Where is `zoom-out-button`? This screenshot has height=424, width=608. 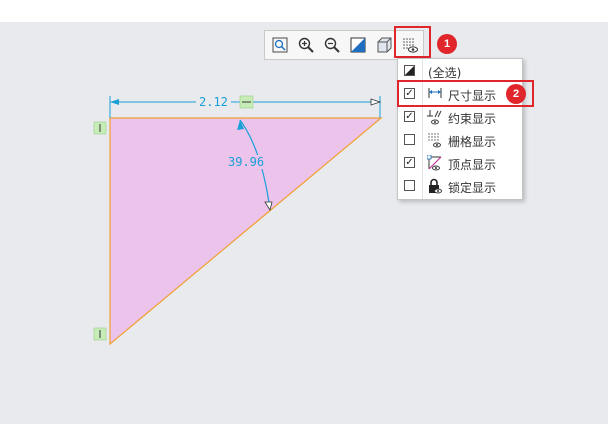
zoom-out-button is located at coordinates (332, 45).